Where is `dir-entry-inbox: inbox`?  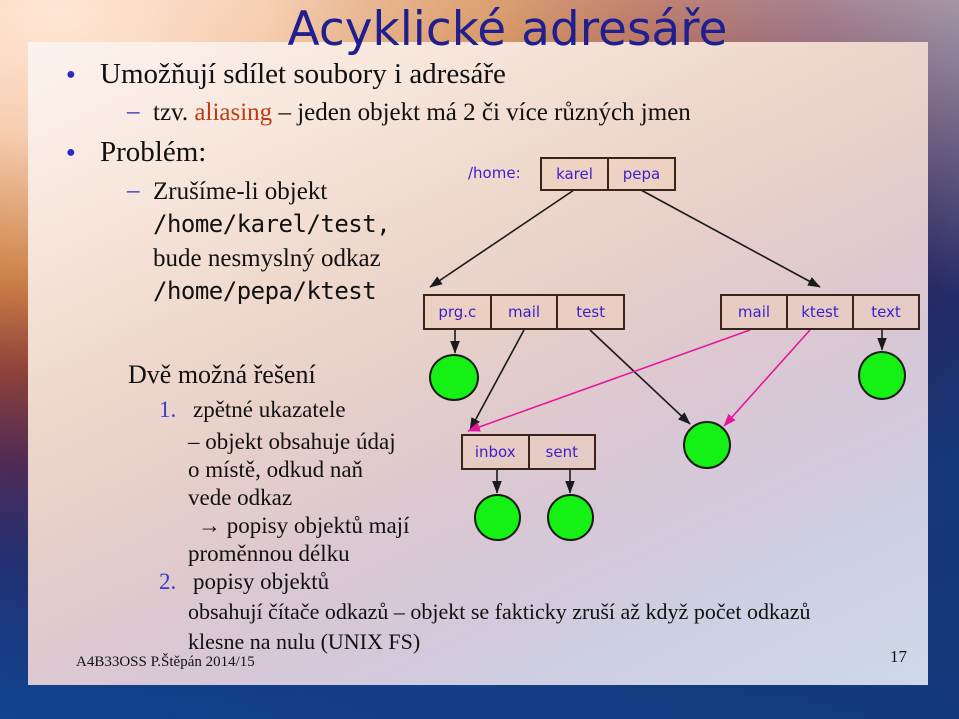 dir-entry-inbox: inbox is located at coordinates (496, 452).